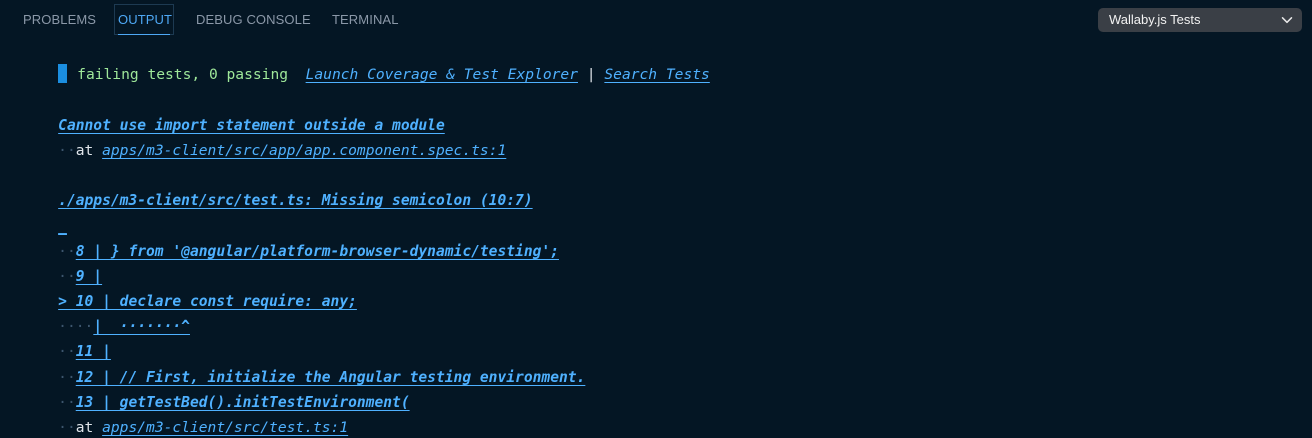 The height and width of the screenshot is (438, 1312). Describe the element at coordinates (365, 19) in the screenshot. I see `tab-terminal: TERMINAL` at that location.